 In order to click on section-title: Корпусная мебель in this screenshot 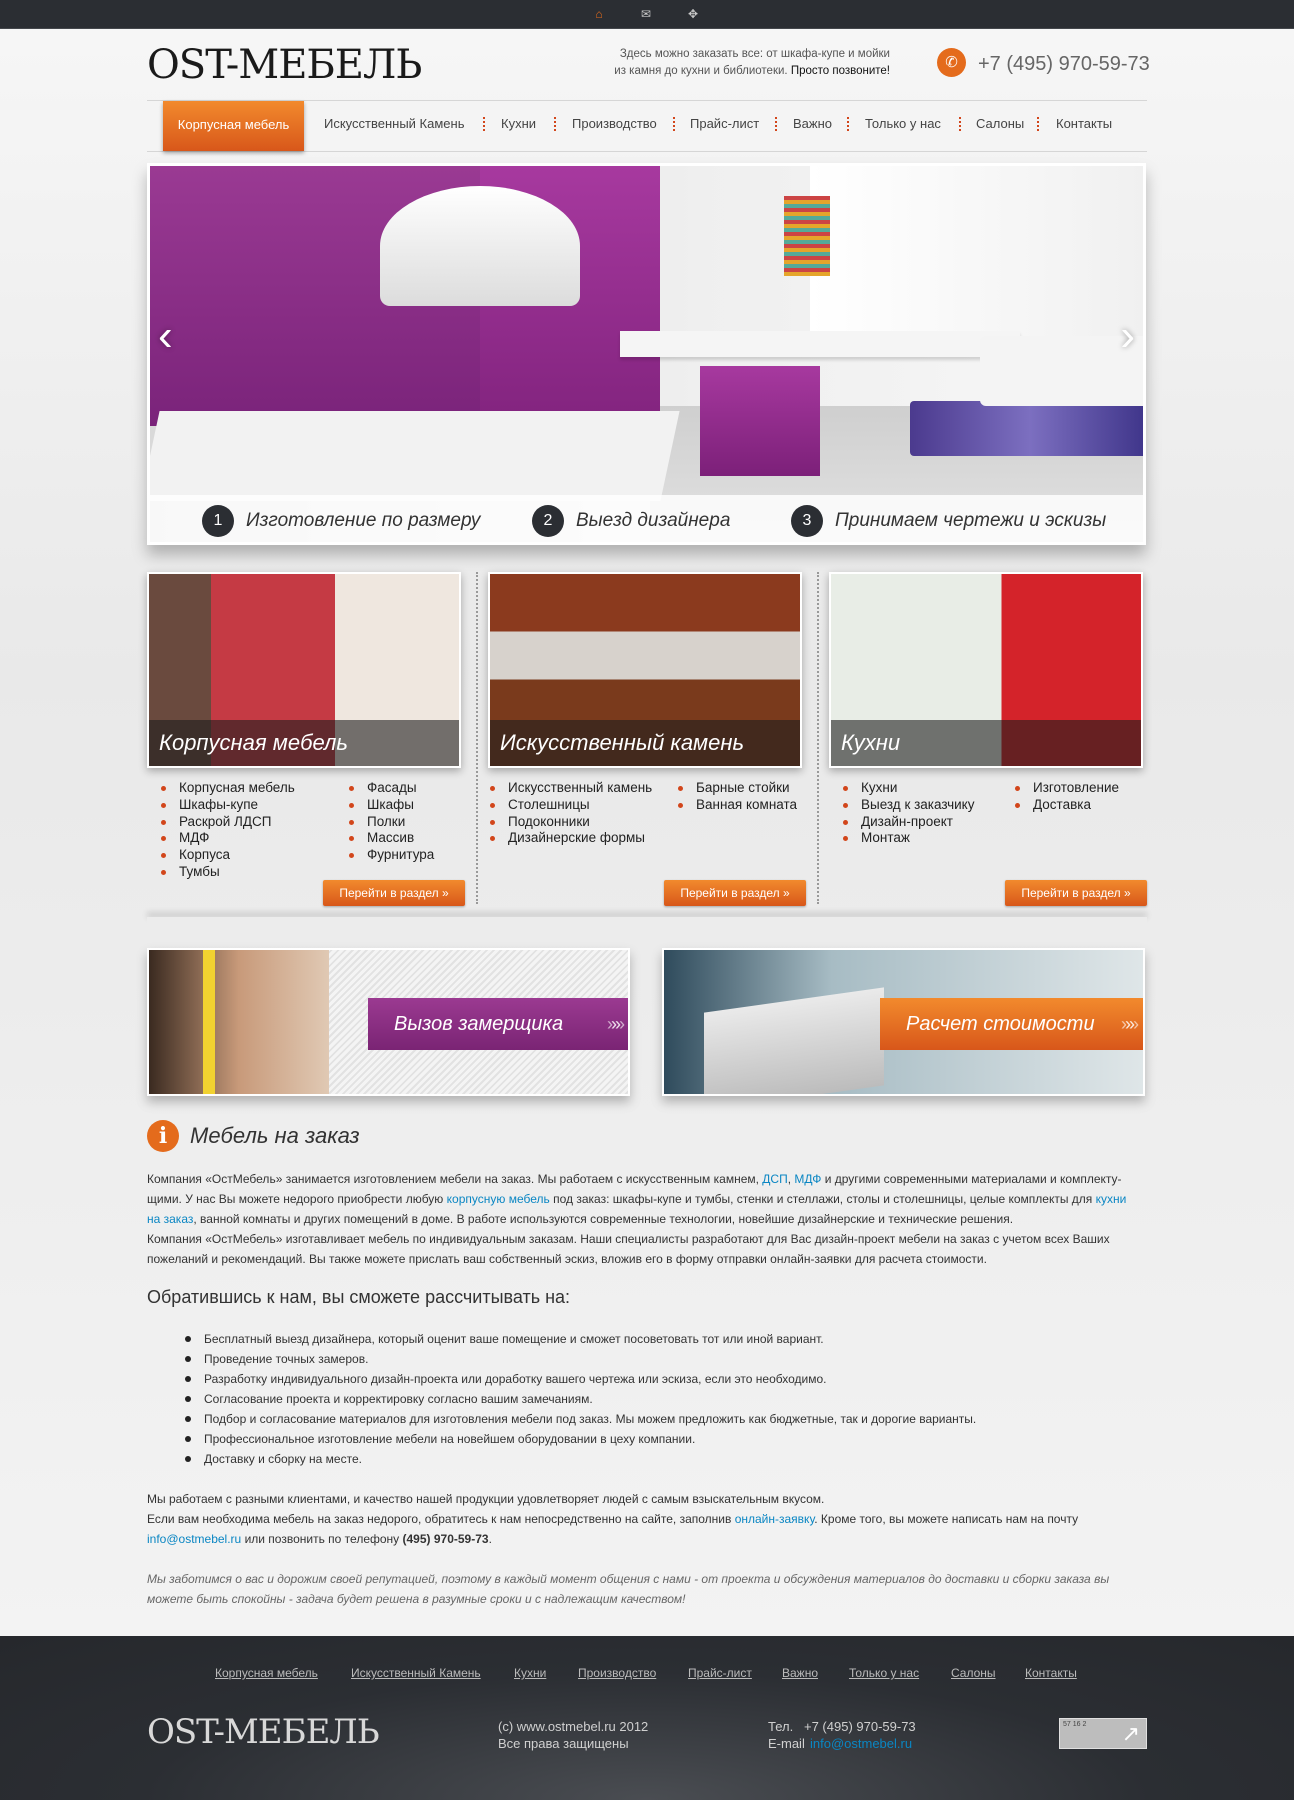, I will do `click(304, 743)`.